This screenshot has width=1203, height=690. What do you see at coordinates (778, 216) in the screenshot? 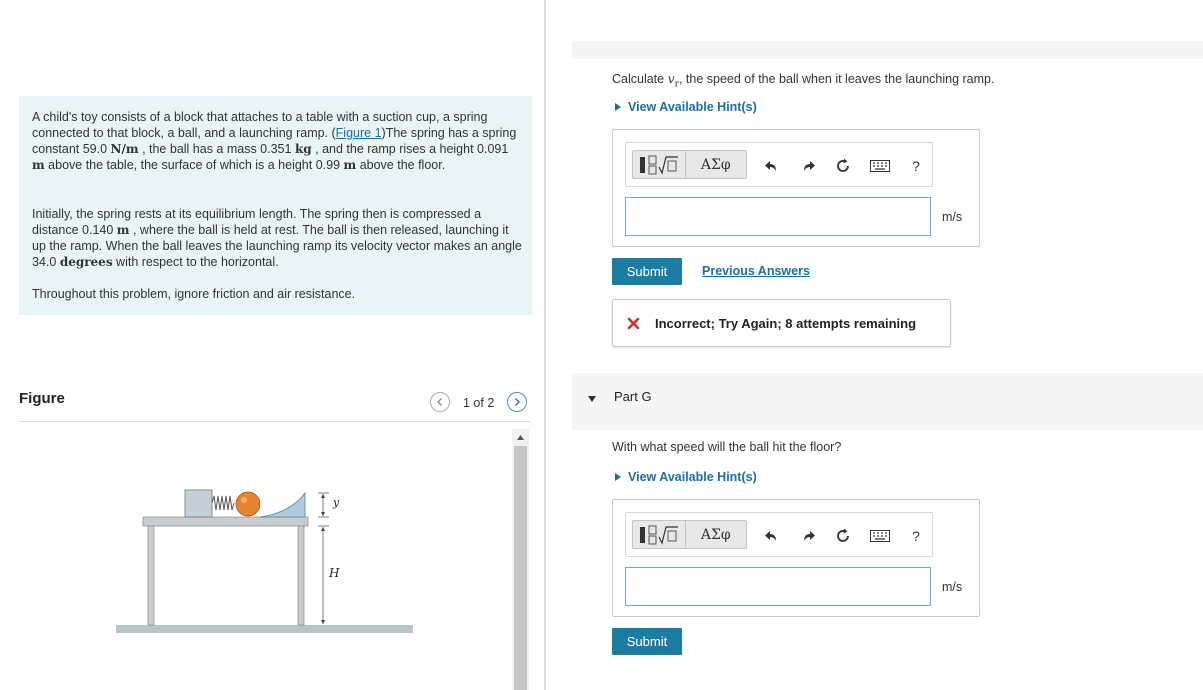
I see `partf-answer-input` at bounding box center [778, 216].